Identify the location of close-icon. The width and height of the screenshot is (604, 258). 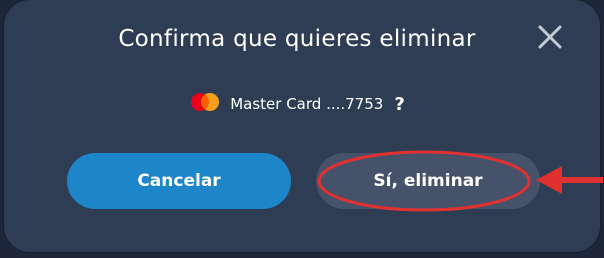
(550, 37).